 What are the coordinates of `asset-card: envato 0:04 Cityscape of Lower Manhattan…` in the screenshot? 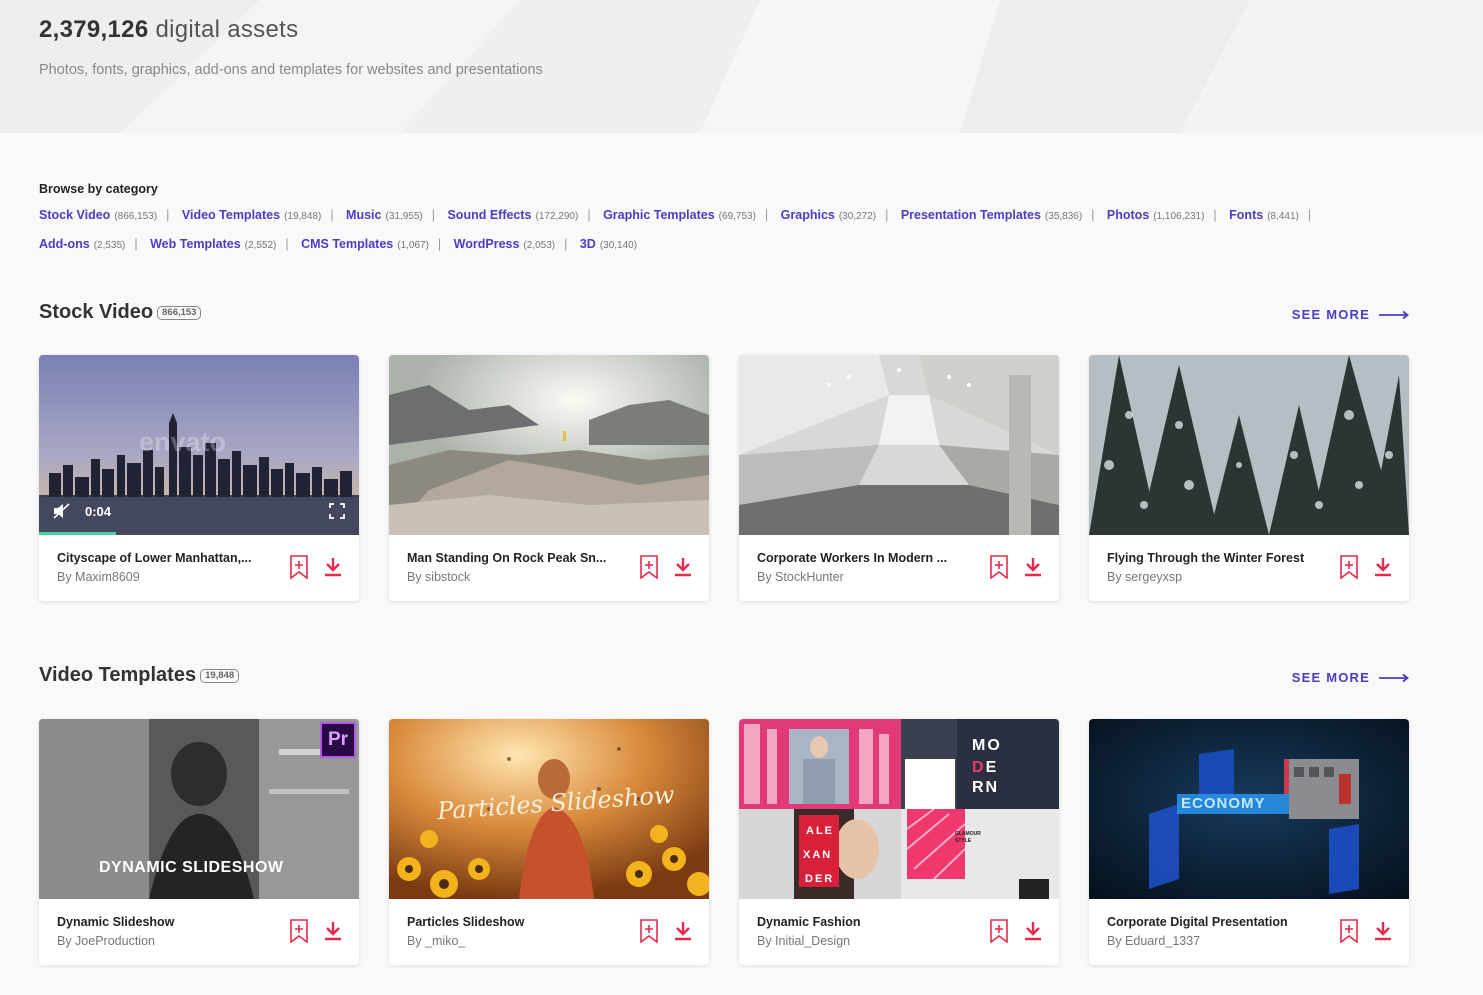 It's located at (199, 478).